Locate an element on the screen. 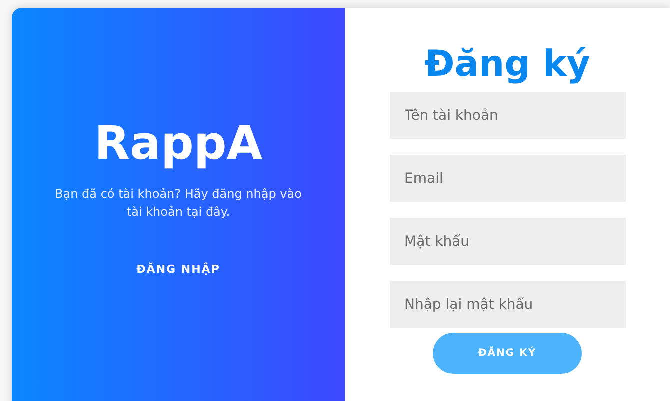 Image resolution: width=670 pixels, height=401 pixels. input-field: Email is located at coordinates (508, 178).